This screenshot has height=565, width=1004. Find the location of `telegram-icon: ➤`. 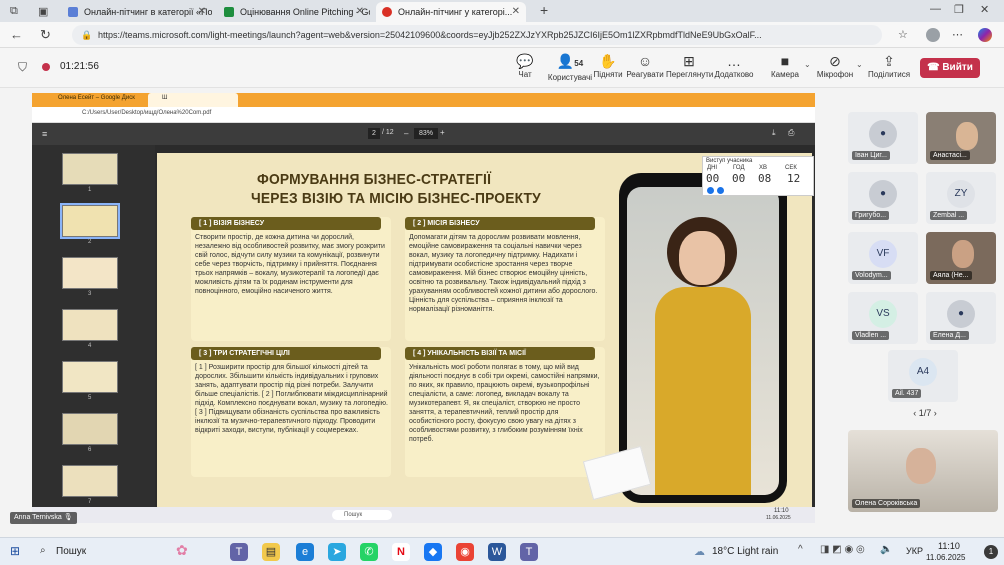

telegram-icon: ➤ is located at coordinates (337, 552).